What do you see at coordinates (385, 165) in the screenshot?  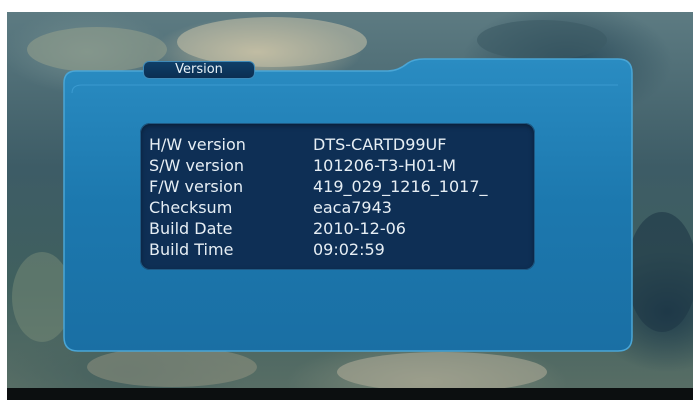 I see `sw-version-value: 101206-T3-H01-M` at bounding box center [385, 165].